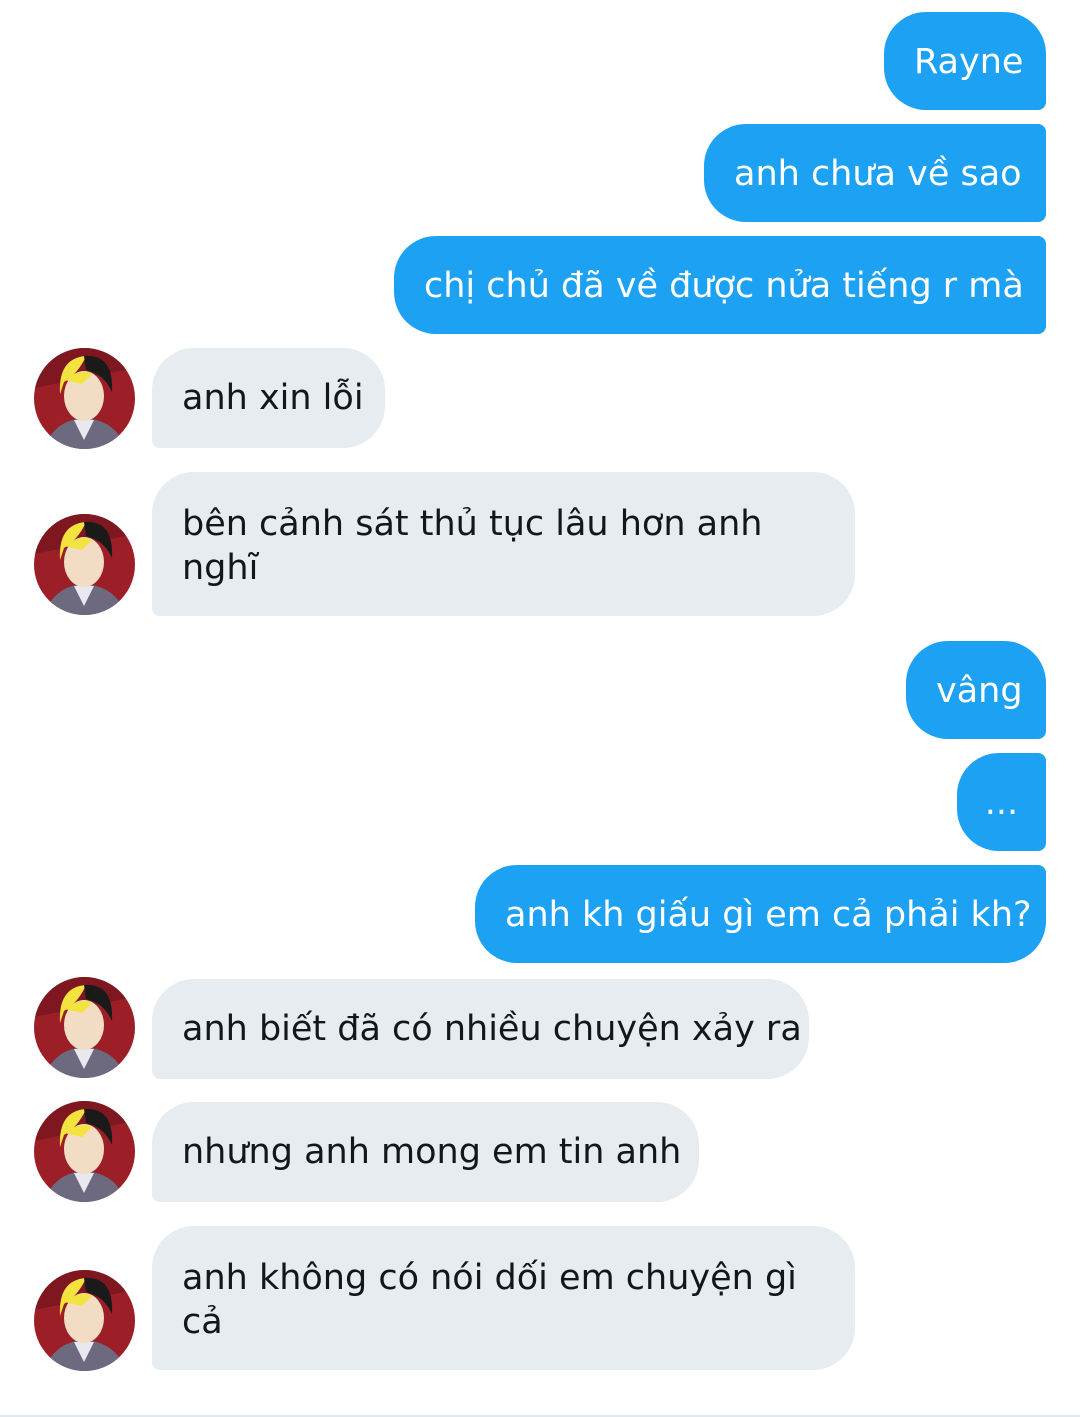  I want to click on outgoing-message: vâng, so click(976, 690).